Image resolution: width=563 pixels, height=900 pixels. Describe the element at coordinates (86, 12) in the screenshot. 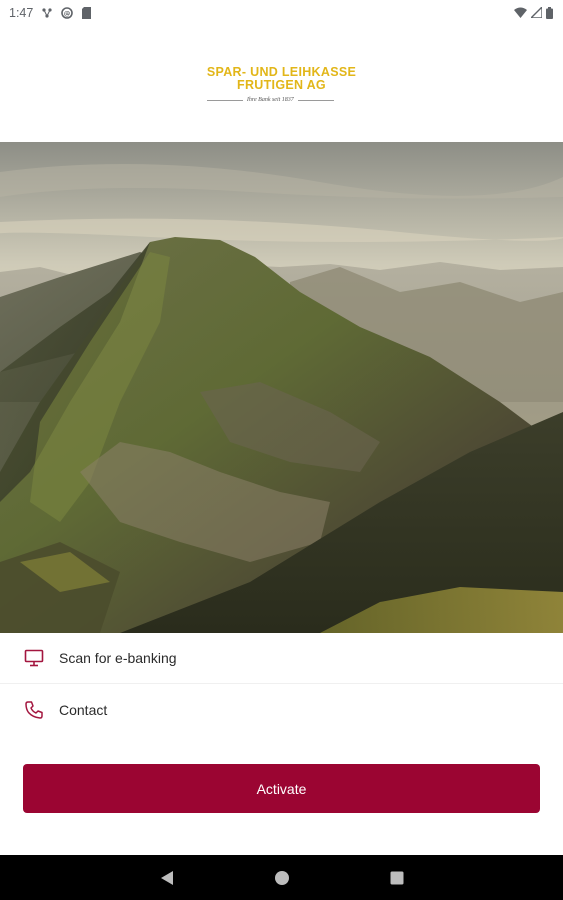

I see `sd-card-icon` at that location.